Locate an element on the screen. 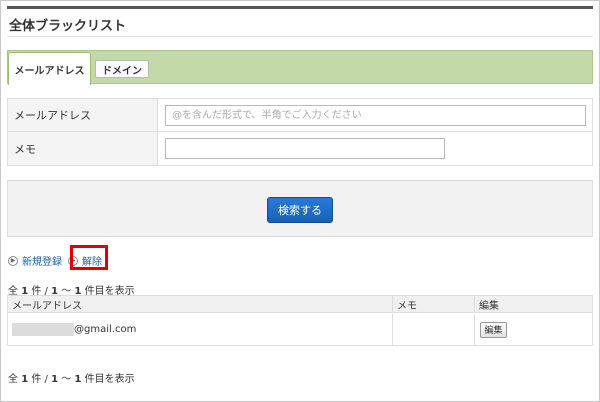  search-button: 検索する is located at coordinates (300, 210).